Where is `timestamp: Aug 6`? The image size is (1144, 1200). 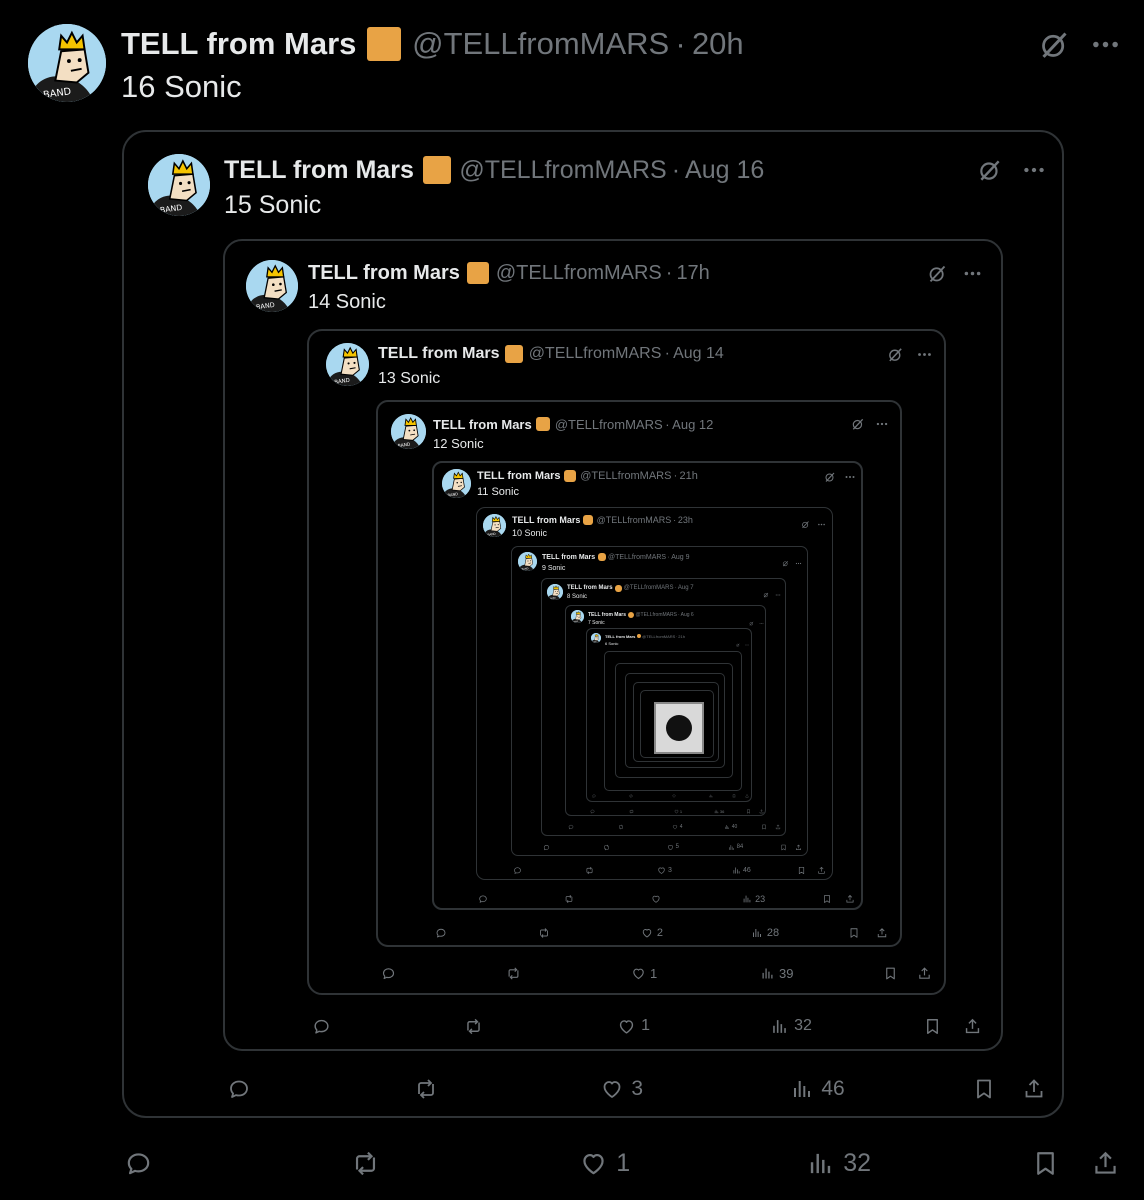
timestamp: Aug 6 is located at coordinates (687, 615).